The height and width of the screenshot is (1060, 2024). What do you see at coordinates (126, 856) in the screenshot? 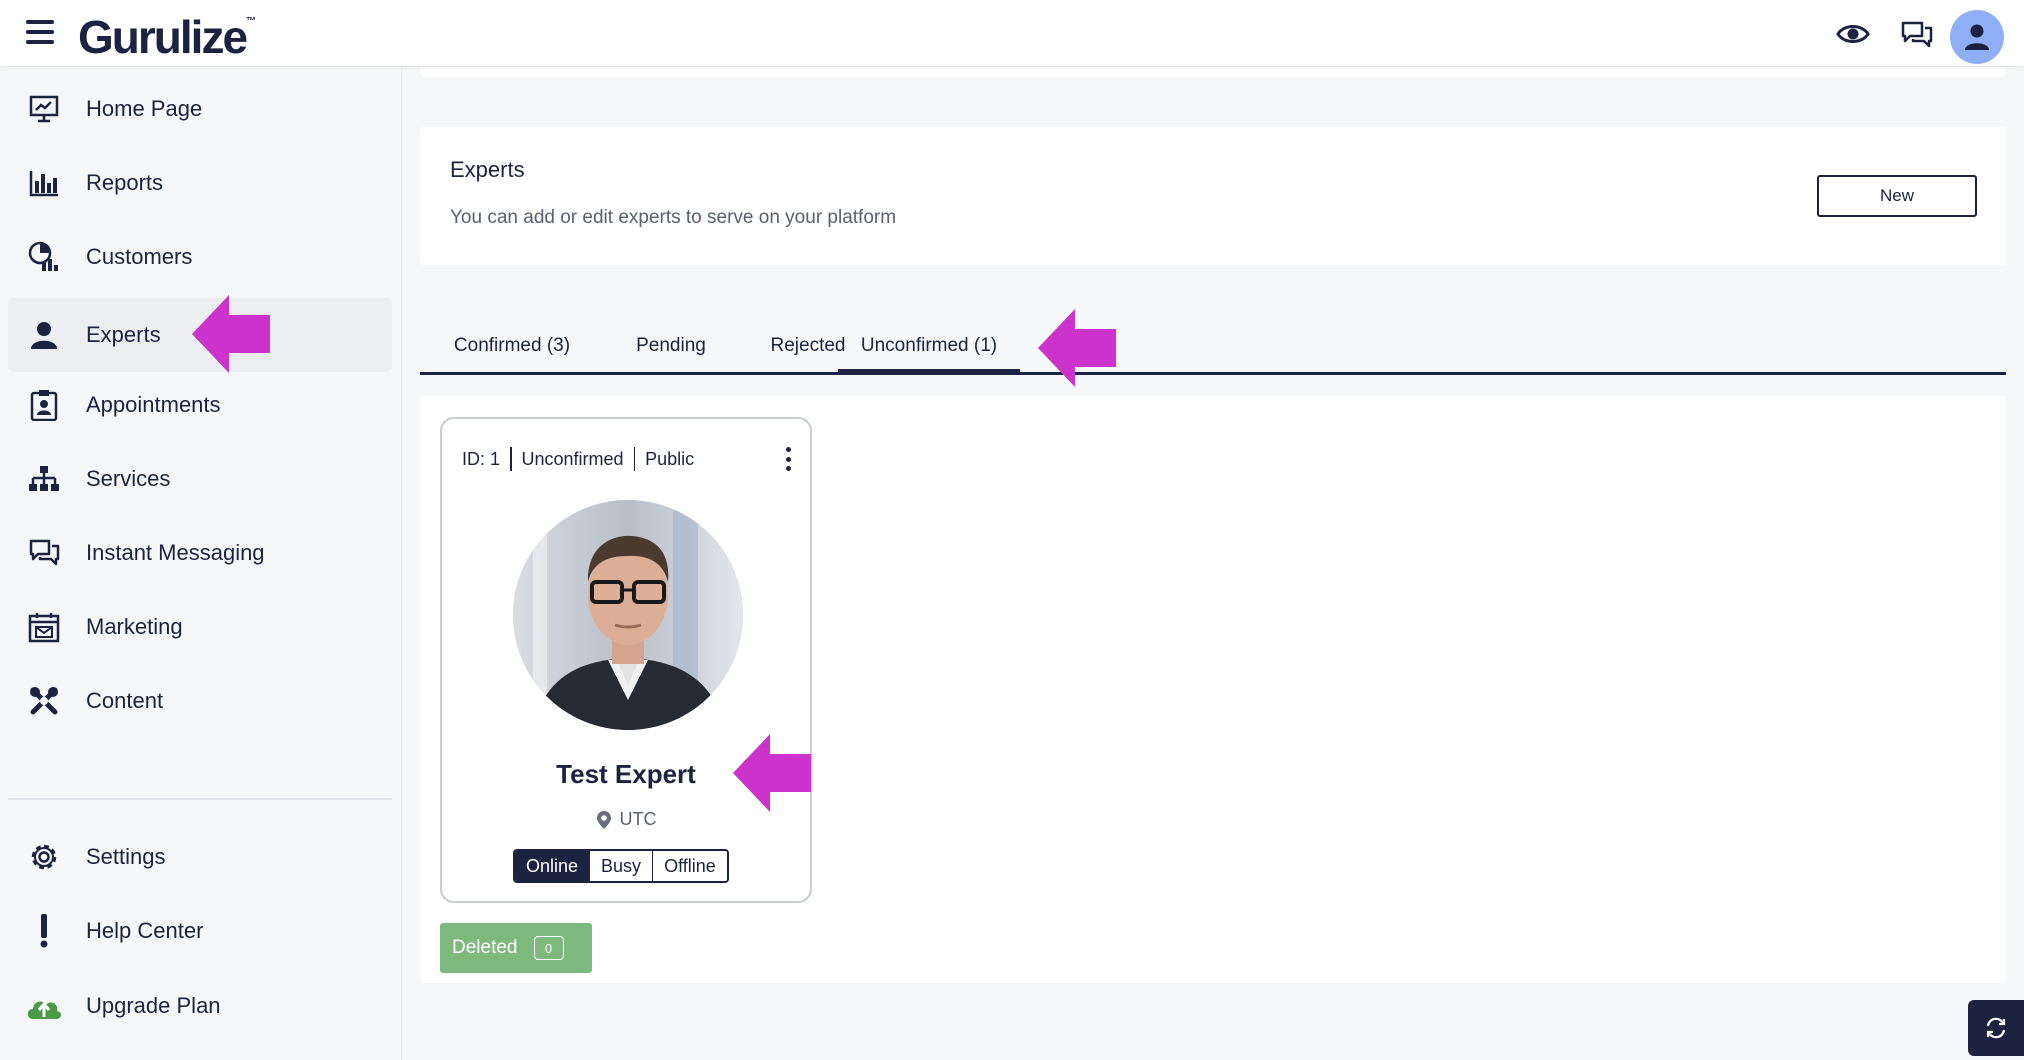
I see `sidebar-item-label: Settings` at bounding box center [126, 856].